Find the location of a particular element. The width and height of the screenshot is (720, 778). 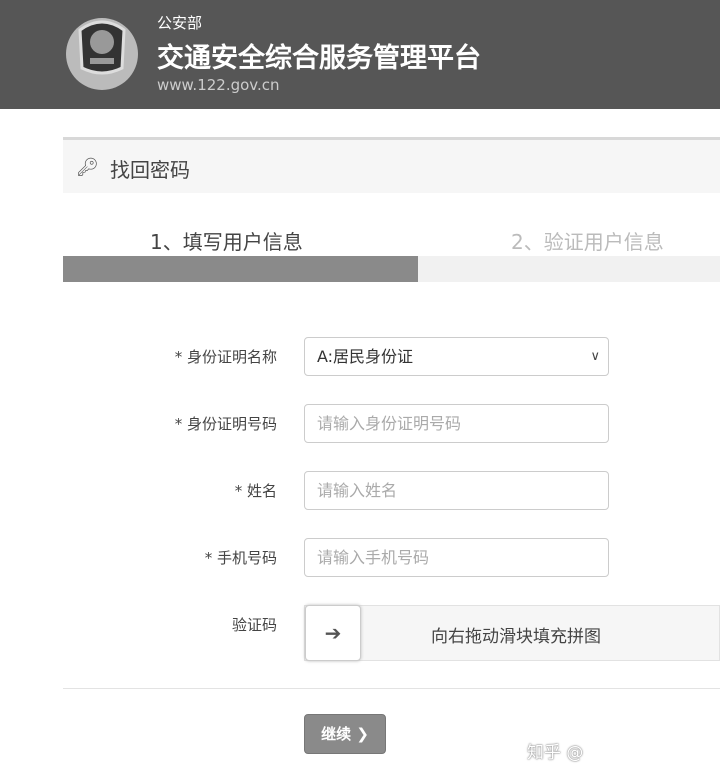

captcha-label: 验证码 is located at coordinates (254, 625).